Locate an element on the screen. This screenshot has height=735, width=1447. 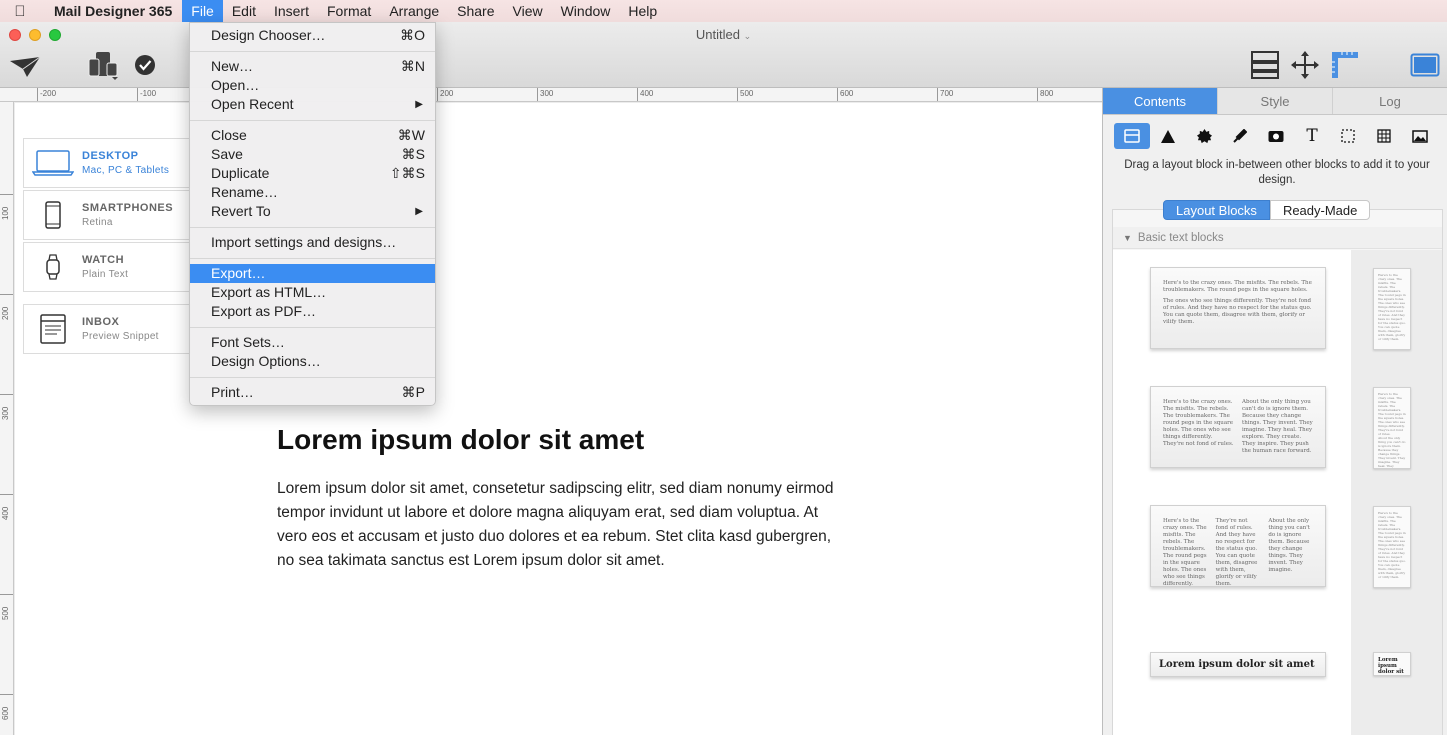
menu-share: Share is located at coordinates (475, 11).